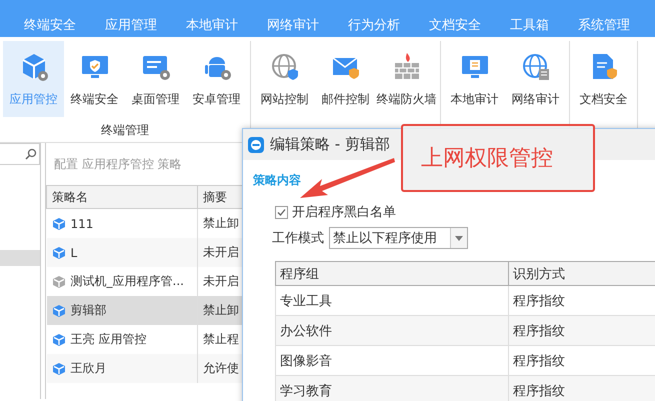 The image size is (655, 401). Describe the element at coordinates (20, 154) in the screenshot. I see `search-field` at that location.